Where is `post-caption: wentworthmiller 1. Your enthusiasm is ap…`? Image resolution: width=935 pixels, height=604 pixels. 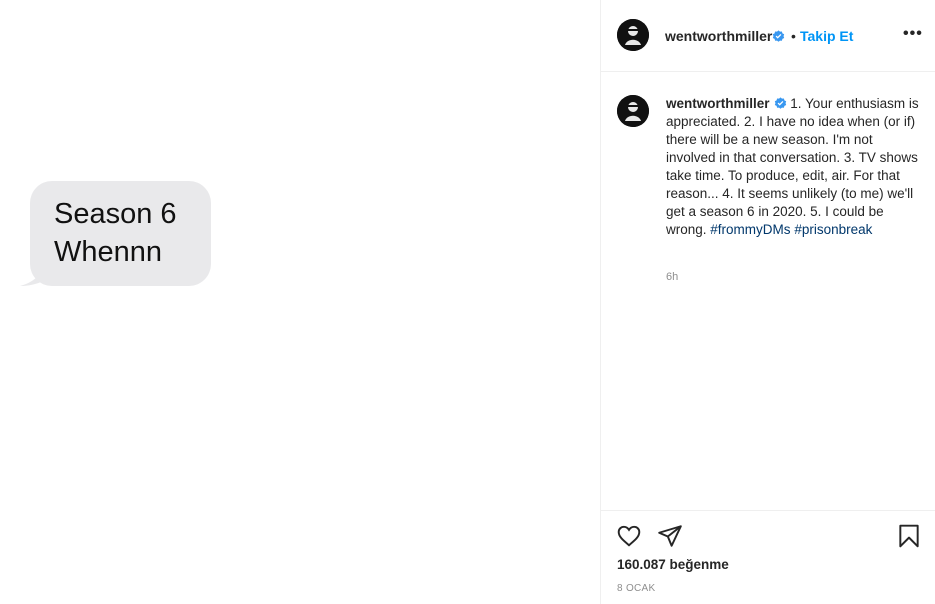 post-caption: wentworthmiller 1. Your enthusiasm is ap… is located at coordinates (793, 167).